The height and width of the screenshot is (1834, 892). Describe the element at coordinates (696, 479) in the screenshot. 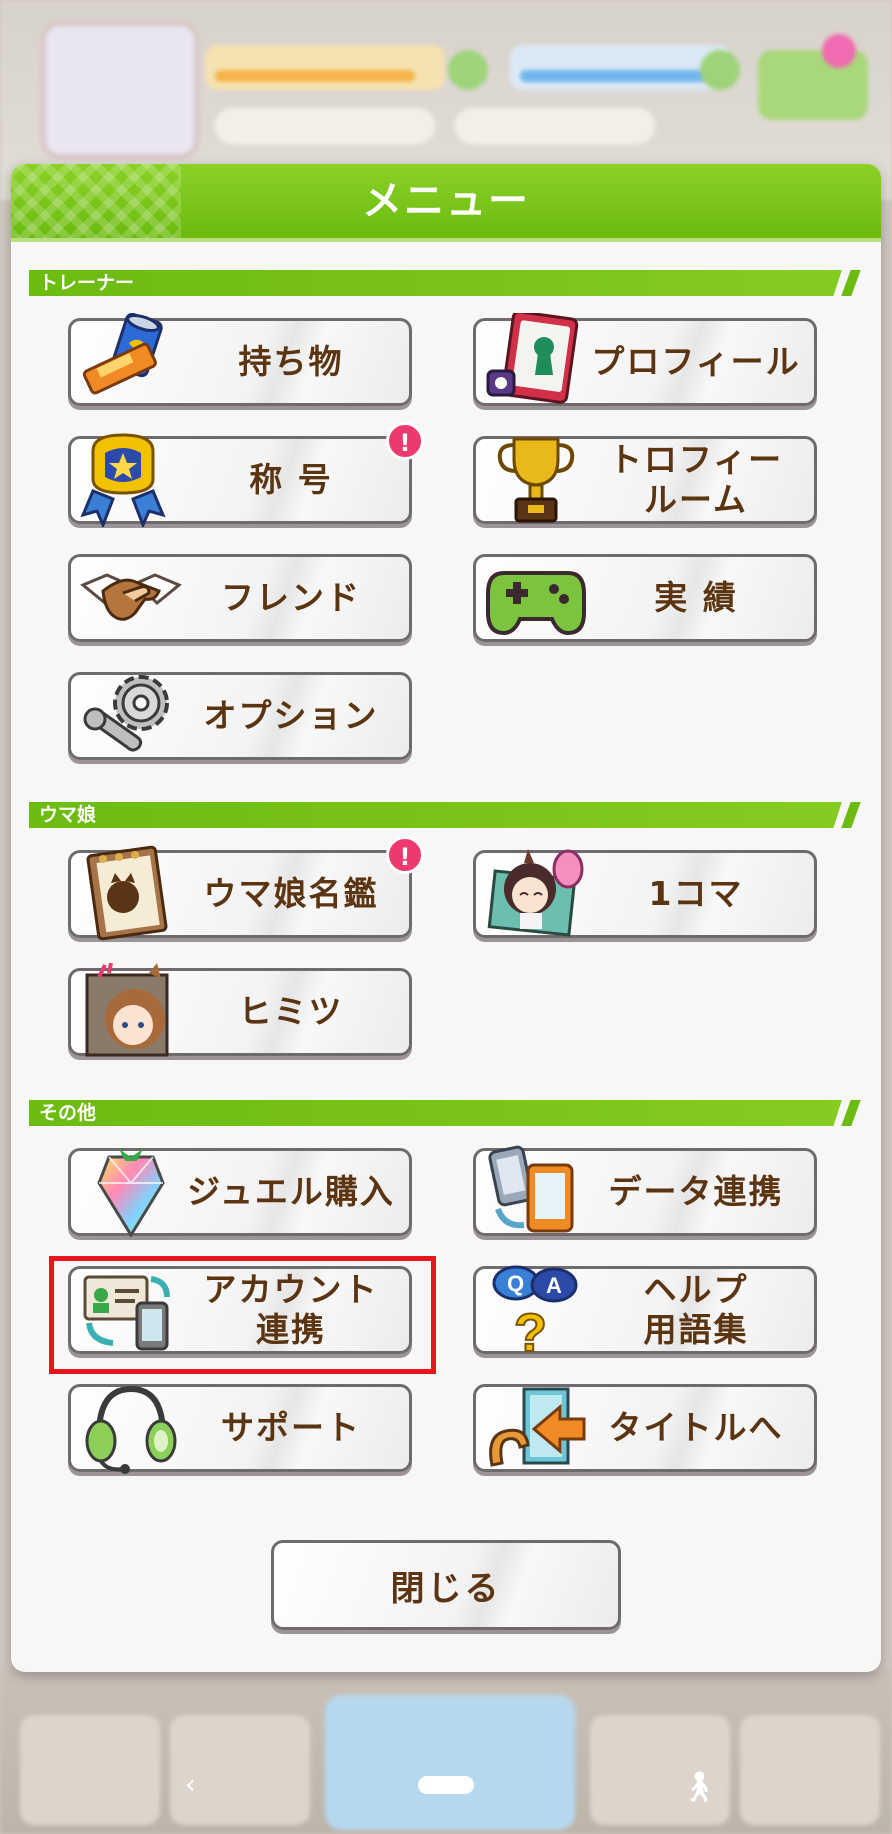

I see `menu-item-label: トロフィー ルーム` at that location.